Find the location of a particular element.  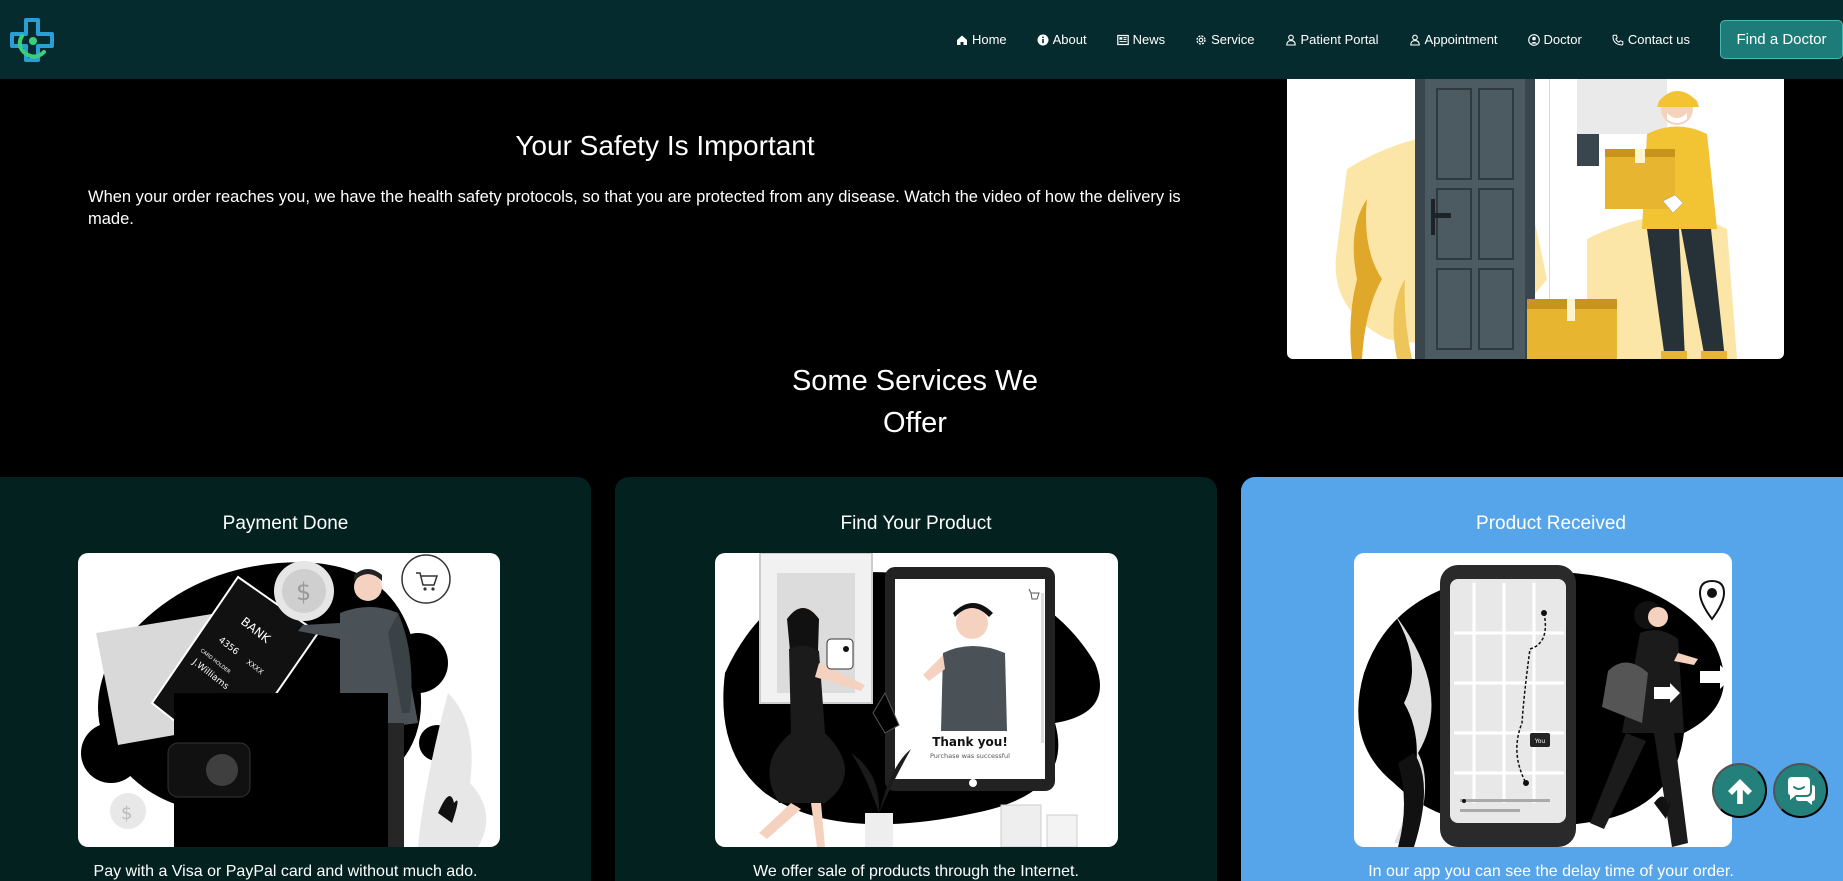

scroll-to-top-button is located at coordinates (1739, 790).